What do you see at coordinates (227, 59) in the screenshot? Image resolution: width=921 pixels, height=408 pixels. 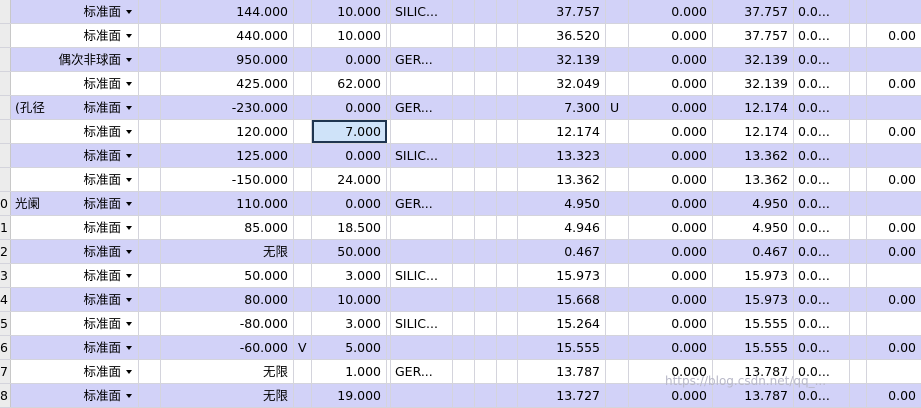 I see `radius-cell: 950.000` at bounding box center [227, 59].